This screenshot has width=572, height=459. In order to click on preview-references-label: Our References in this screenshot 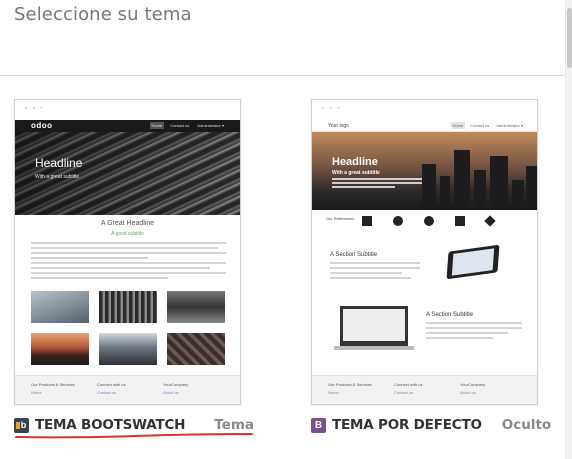, I will do `click(340, 218)`.